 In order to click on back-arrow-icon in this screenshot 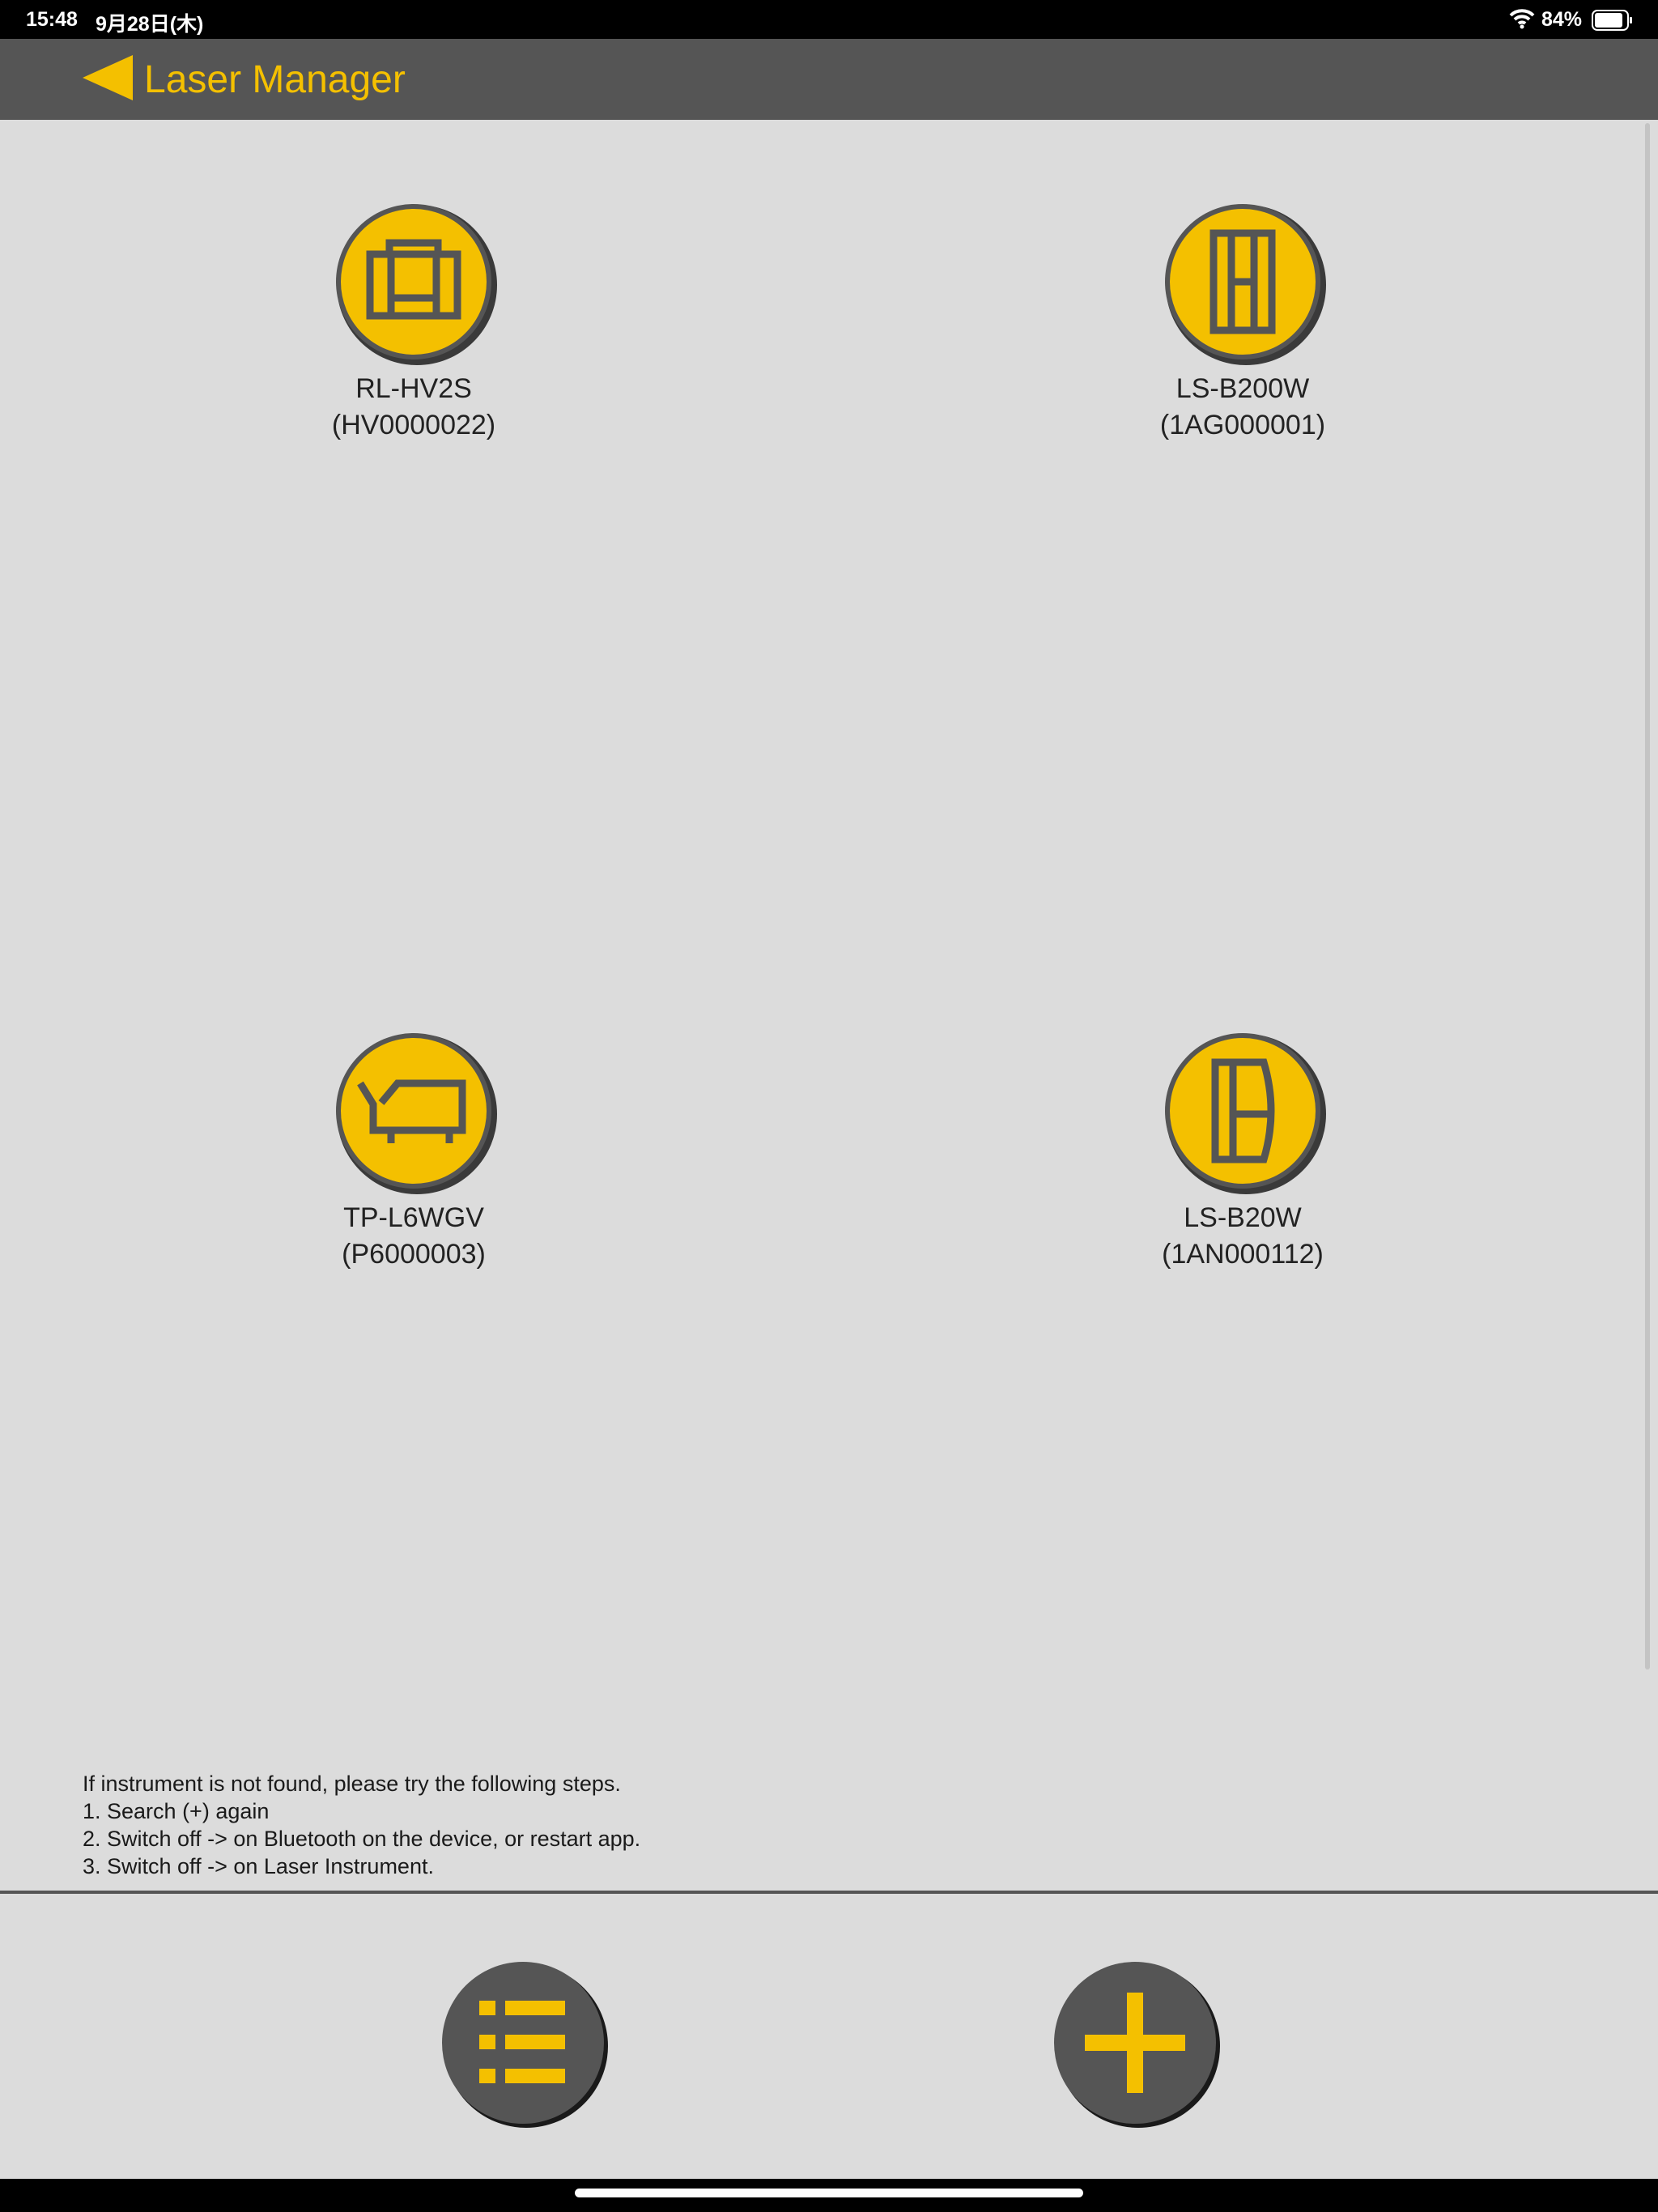, I will do `click(107, 79)`.